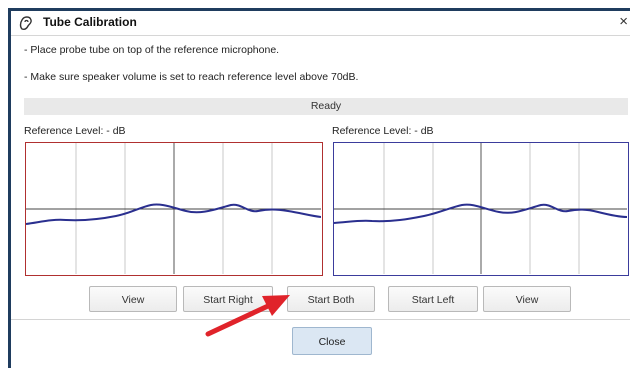 The width and height of the screenshot is (630, 368). I want to click on status-bar: Ready, so click(326, 106).